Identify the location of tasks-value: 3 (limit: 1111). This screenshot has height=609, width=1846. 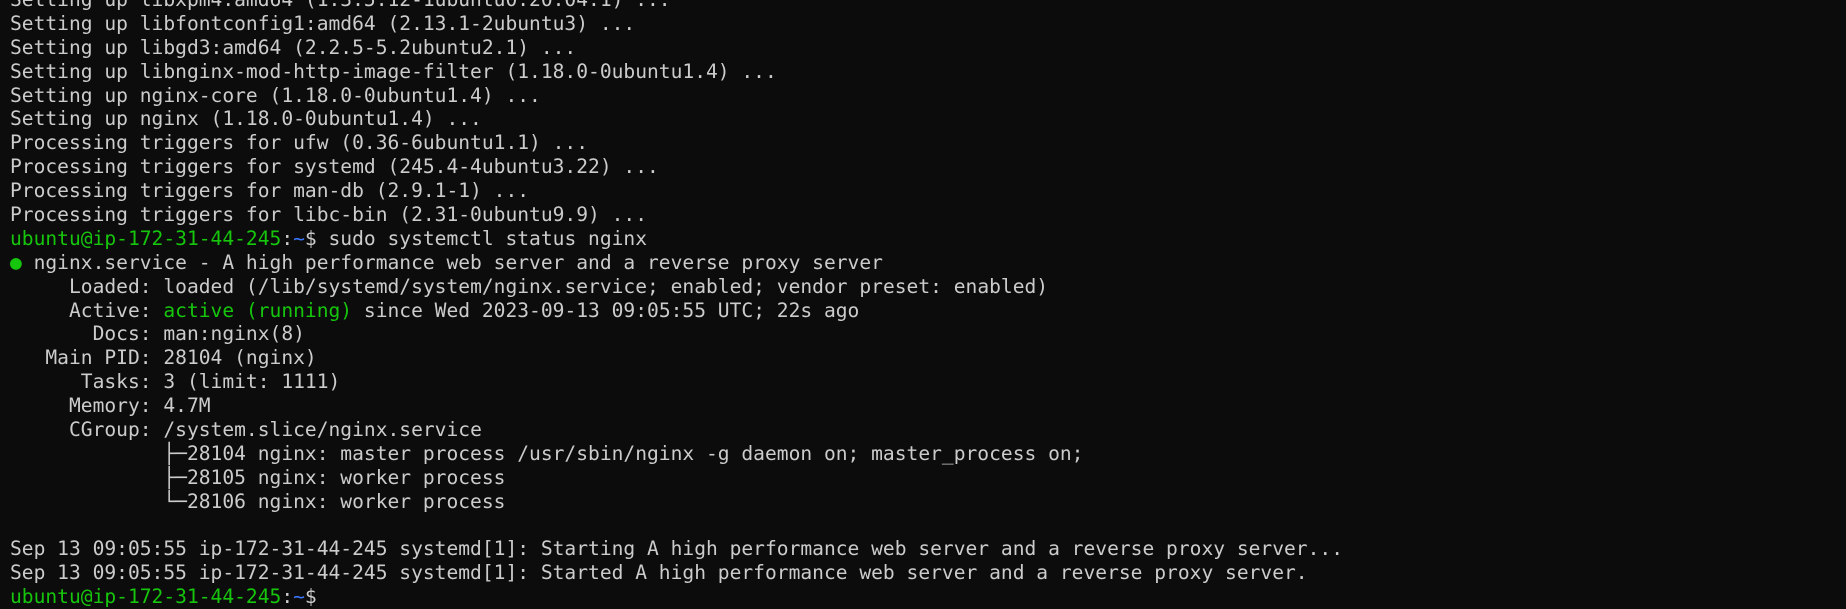
(252, 382).